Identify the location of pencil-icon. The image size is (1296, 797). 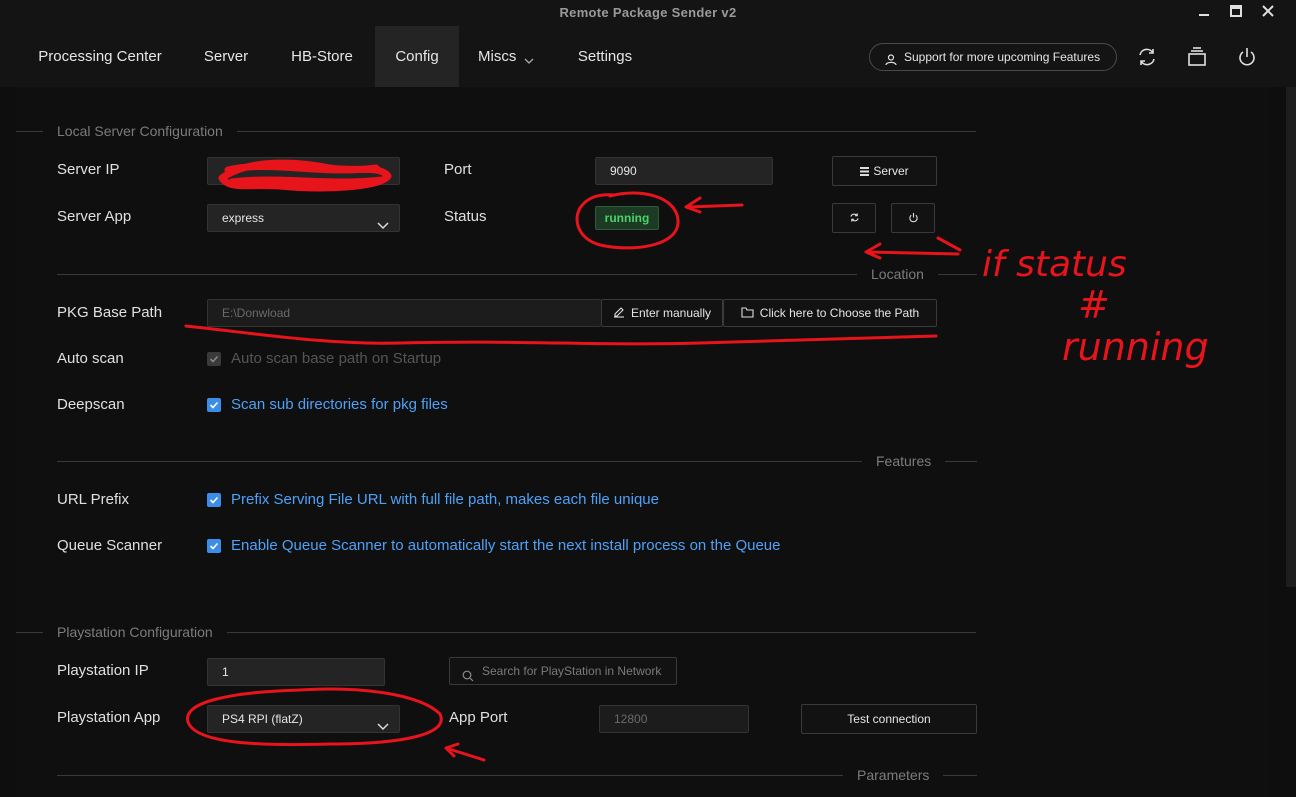
(619, 314).